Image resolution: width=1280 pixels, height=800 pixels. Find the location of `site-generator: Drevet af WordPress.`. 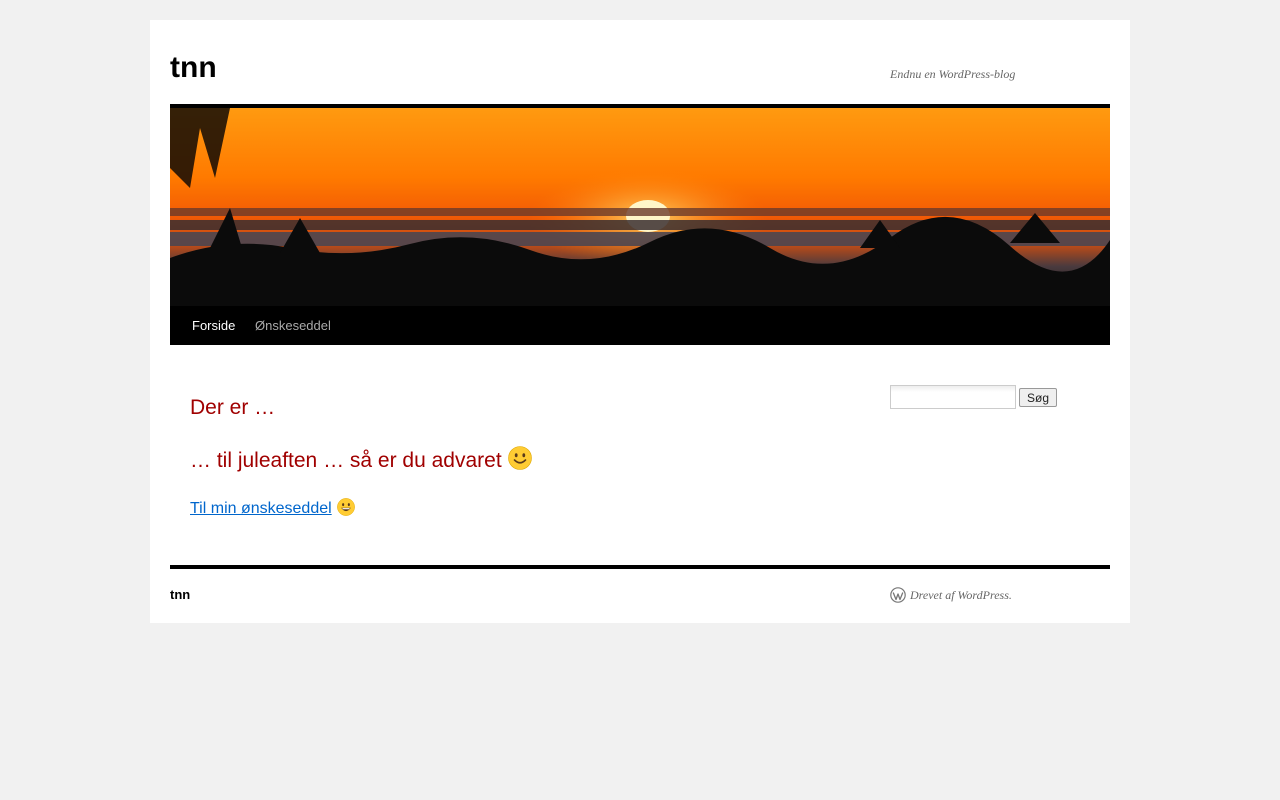

site-generator: Drevet af WordPress. is located at coordinates (951, 597).